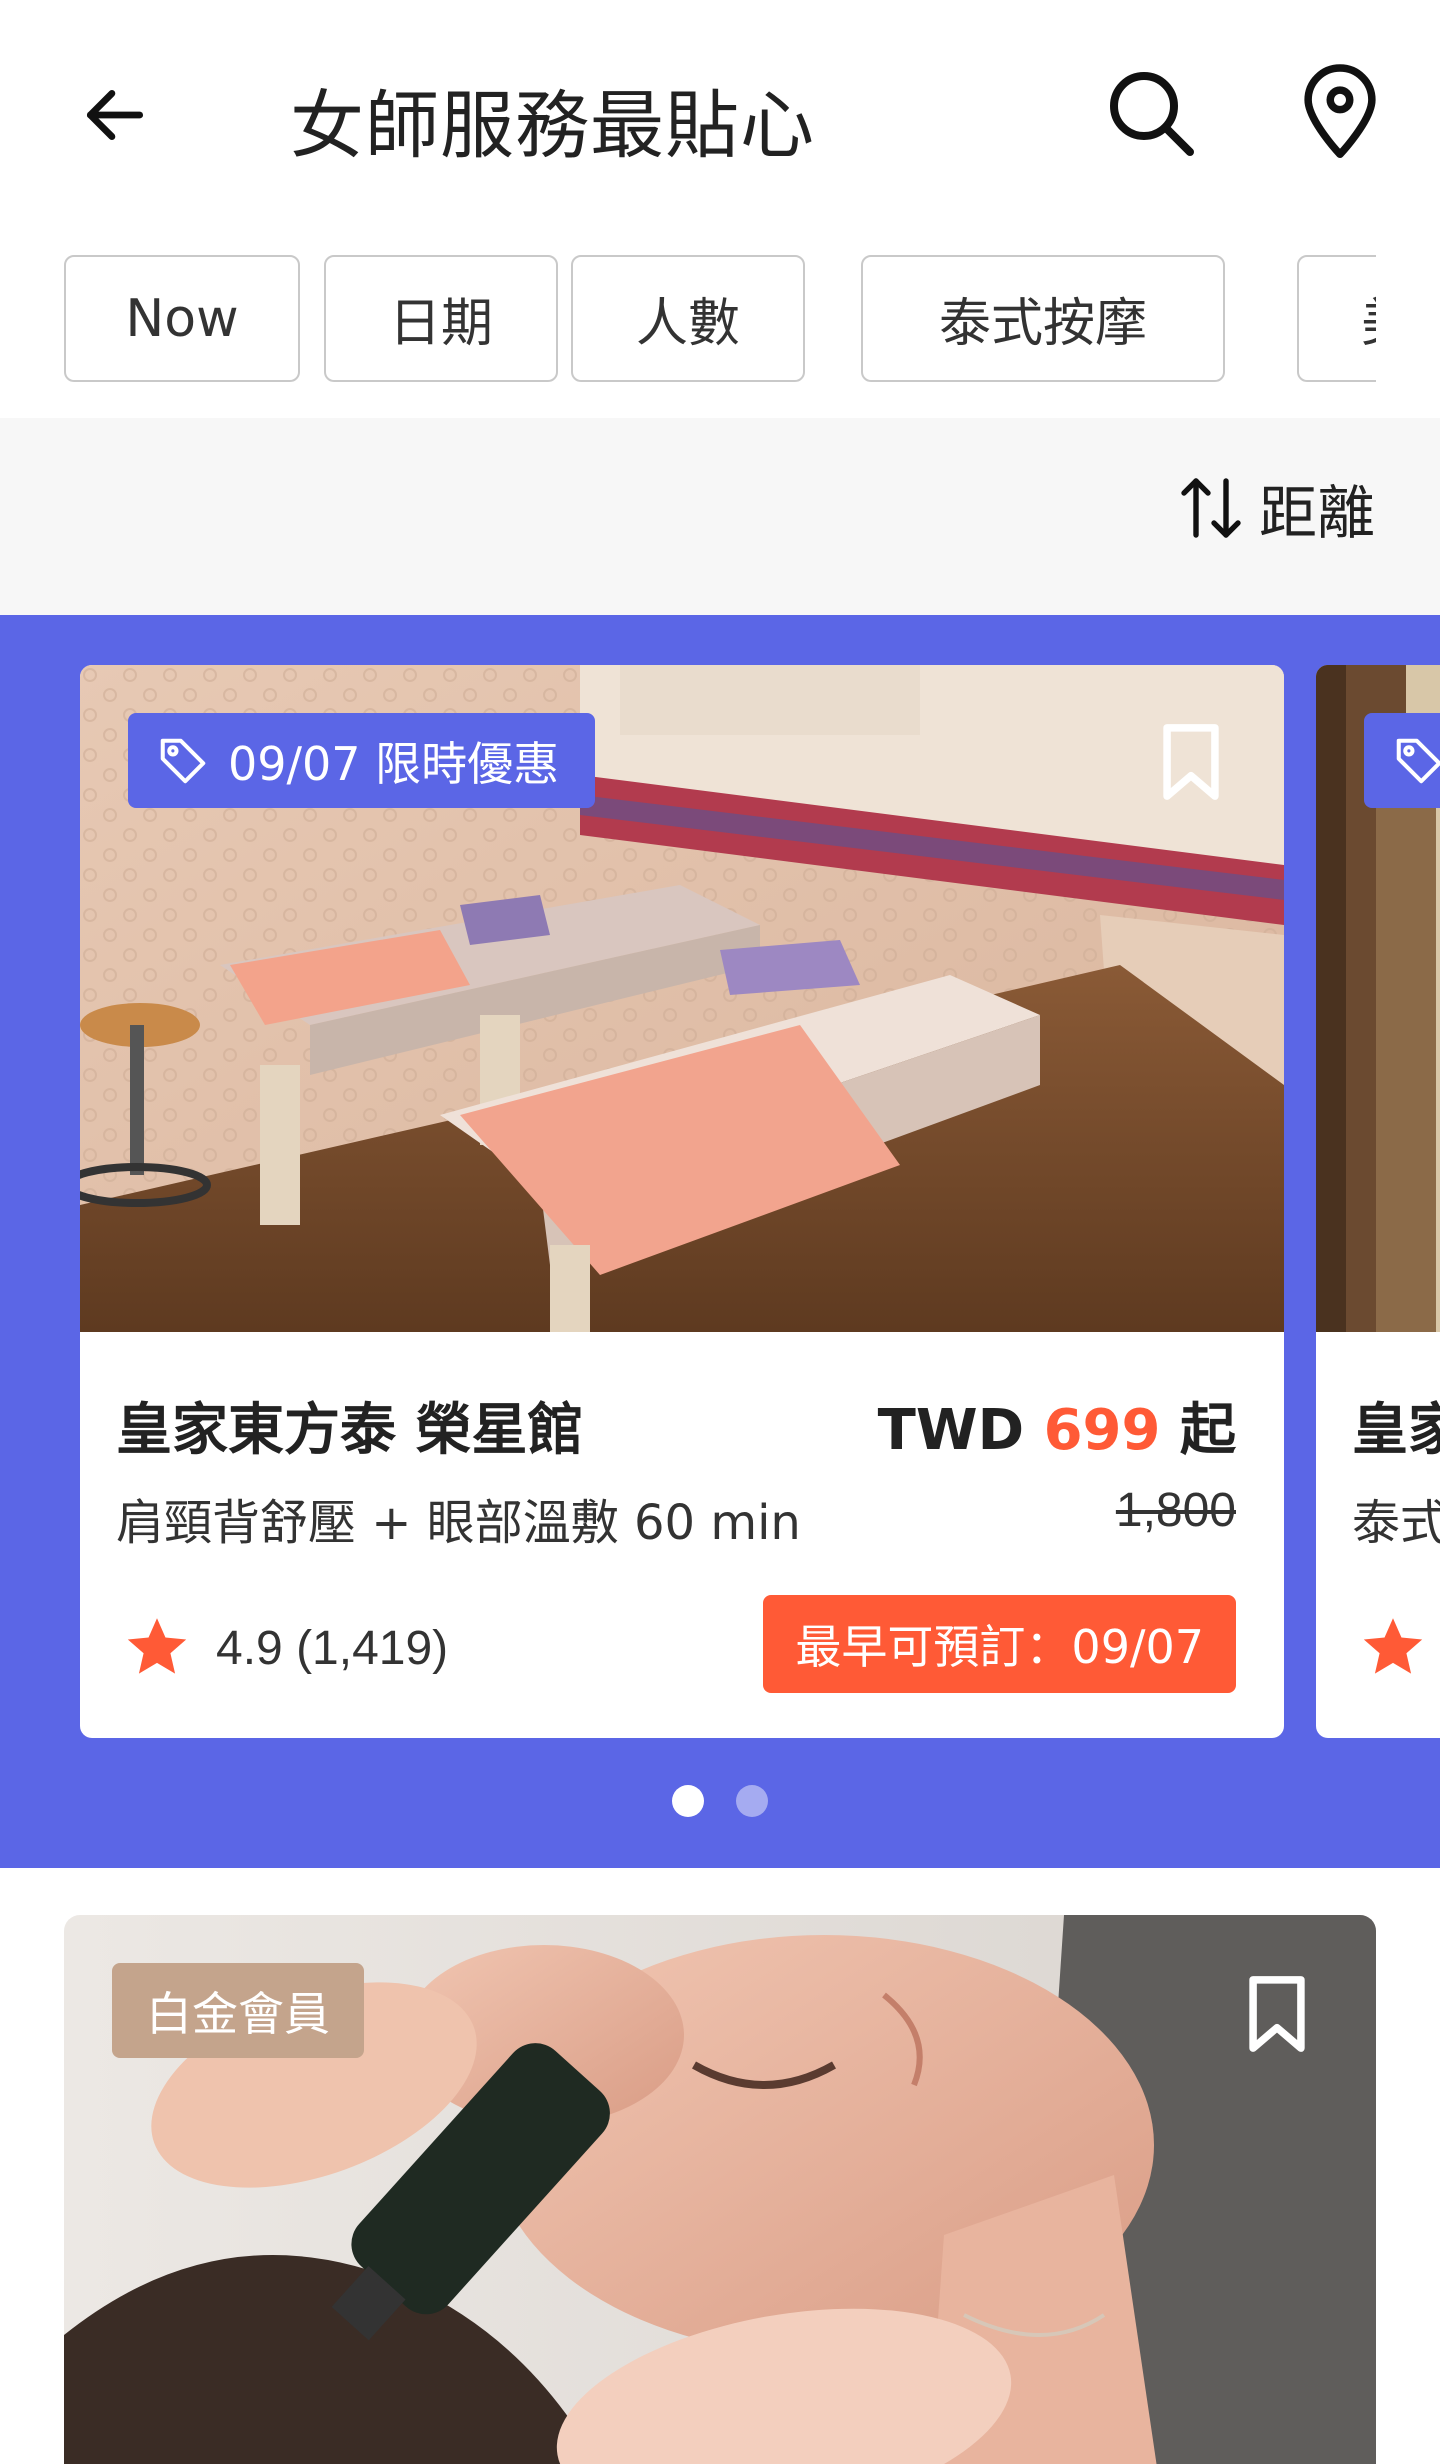 The image size is (1440, 2464). Describe the element at coordinates (552, 126) in the screenshot. I see `page-title: 女師服務最貼心` at that location.